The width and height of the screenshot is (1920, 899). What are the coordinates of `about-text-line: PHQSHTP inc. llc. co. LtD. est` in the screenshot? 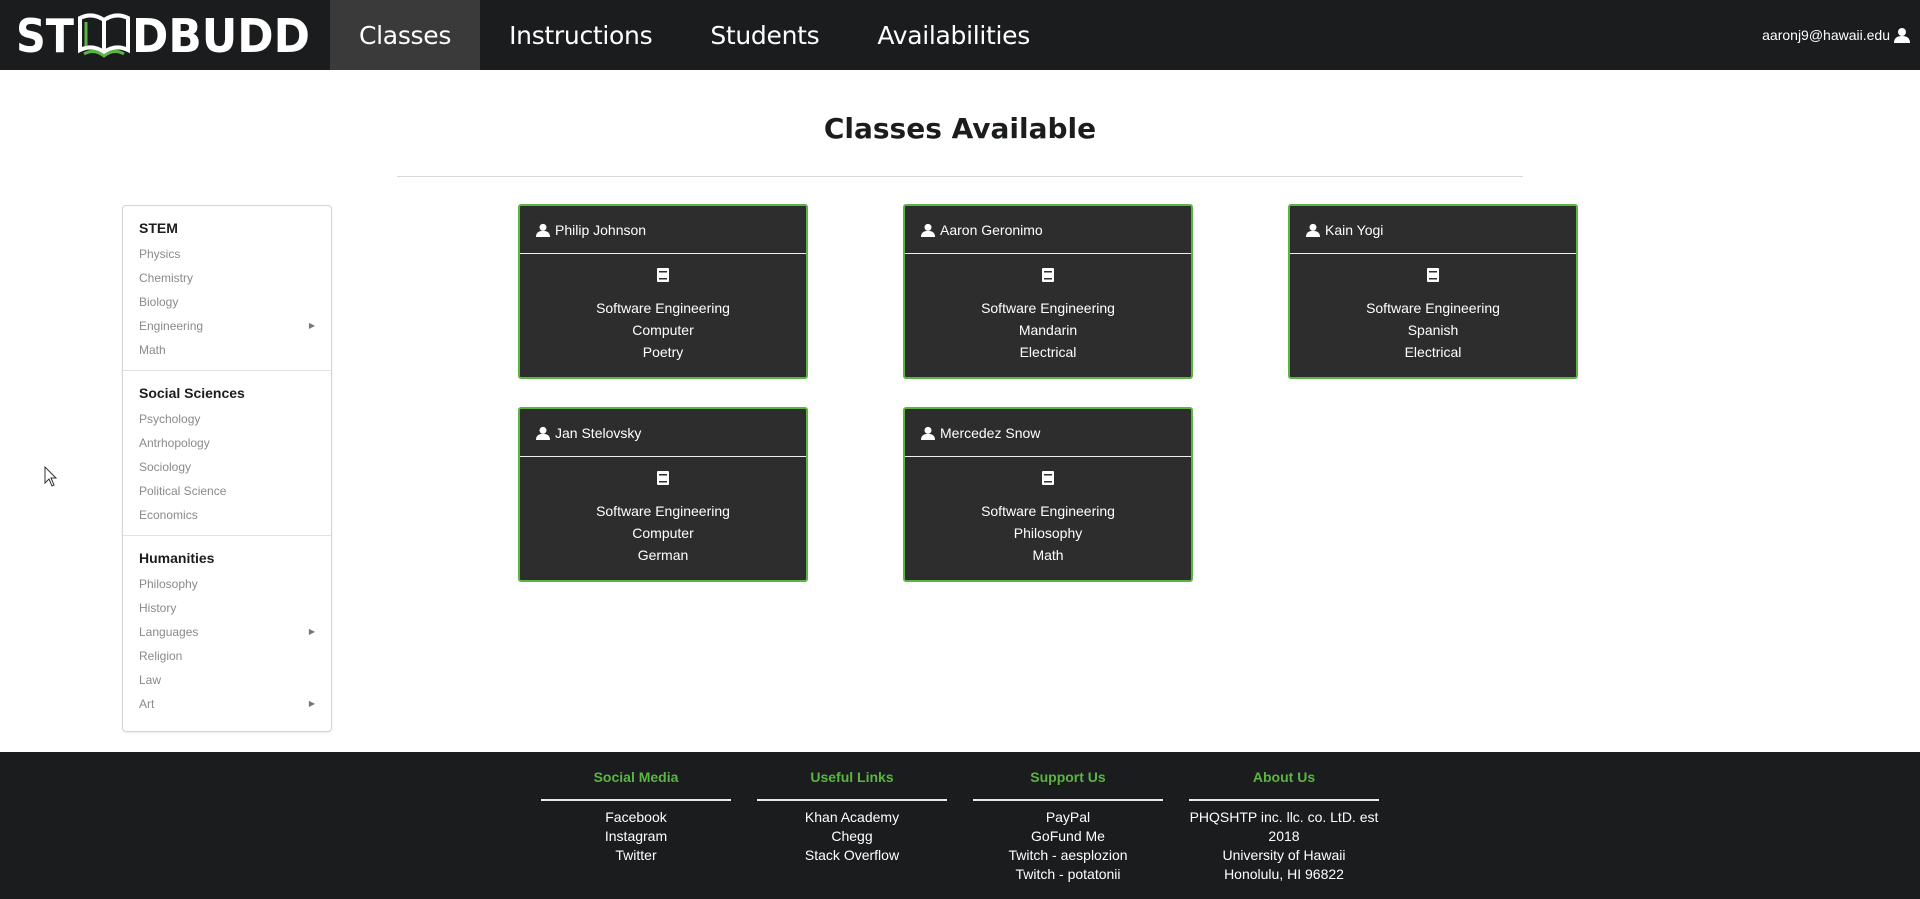 It's located at (1284, 817).